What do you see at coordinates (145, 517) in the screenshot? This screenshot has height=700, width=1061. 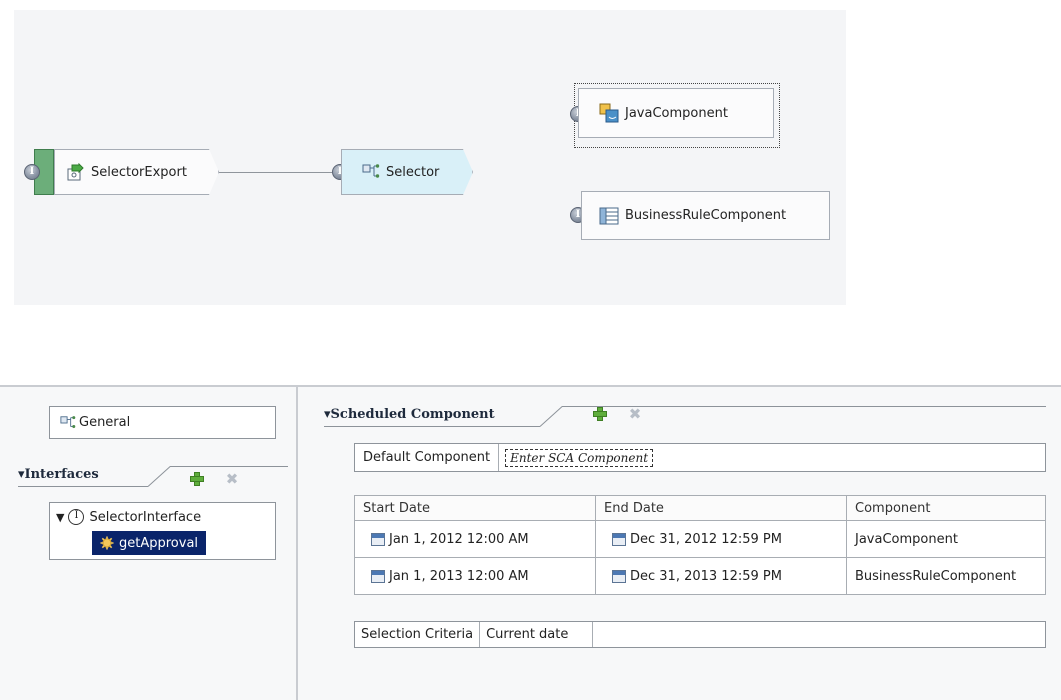 I see `interface-label: SelectorInterface` at bounding box center [145, 517].